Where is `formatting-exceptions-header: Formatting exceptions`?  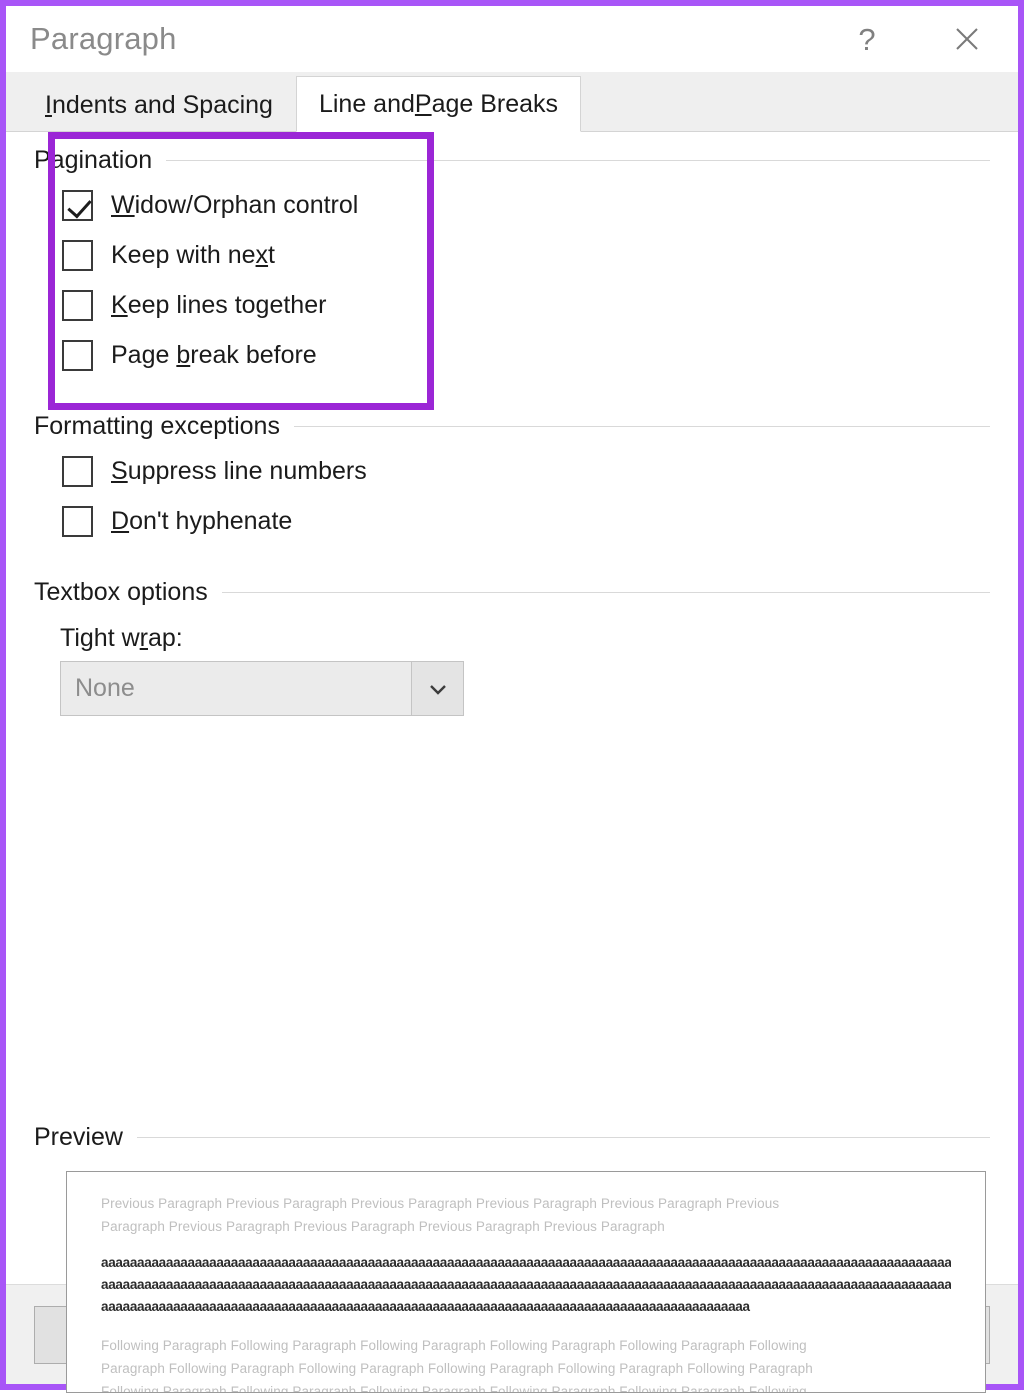
formatting-exceptions-header: Formatting exceptions is located at coordinates (512, 426).